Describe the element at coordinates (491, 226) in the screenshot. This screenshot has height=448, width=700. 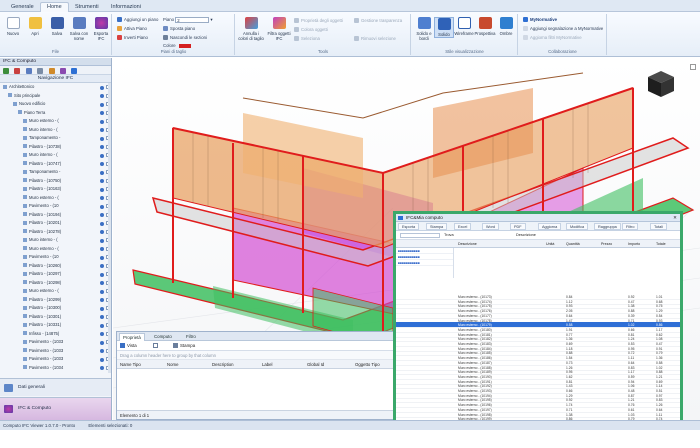
I see `sheet-tool-3: Word` at that location.